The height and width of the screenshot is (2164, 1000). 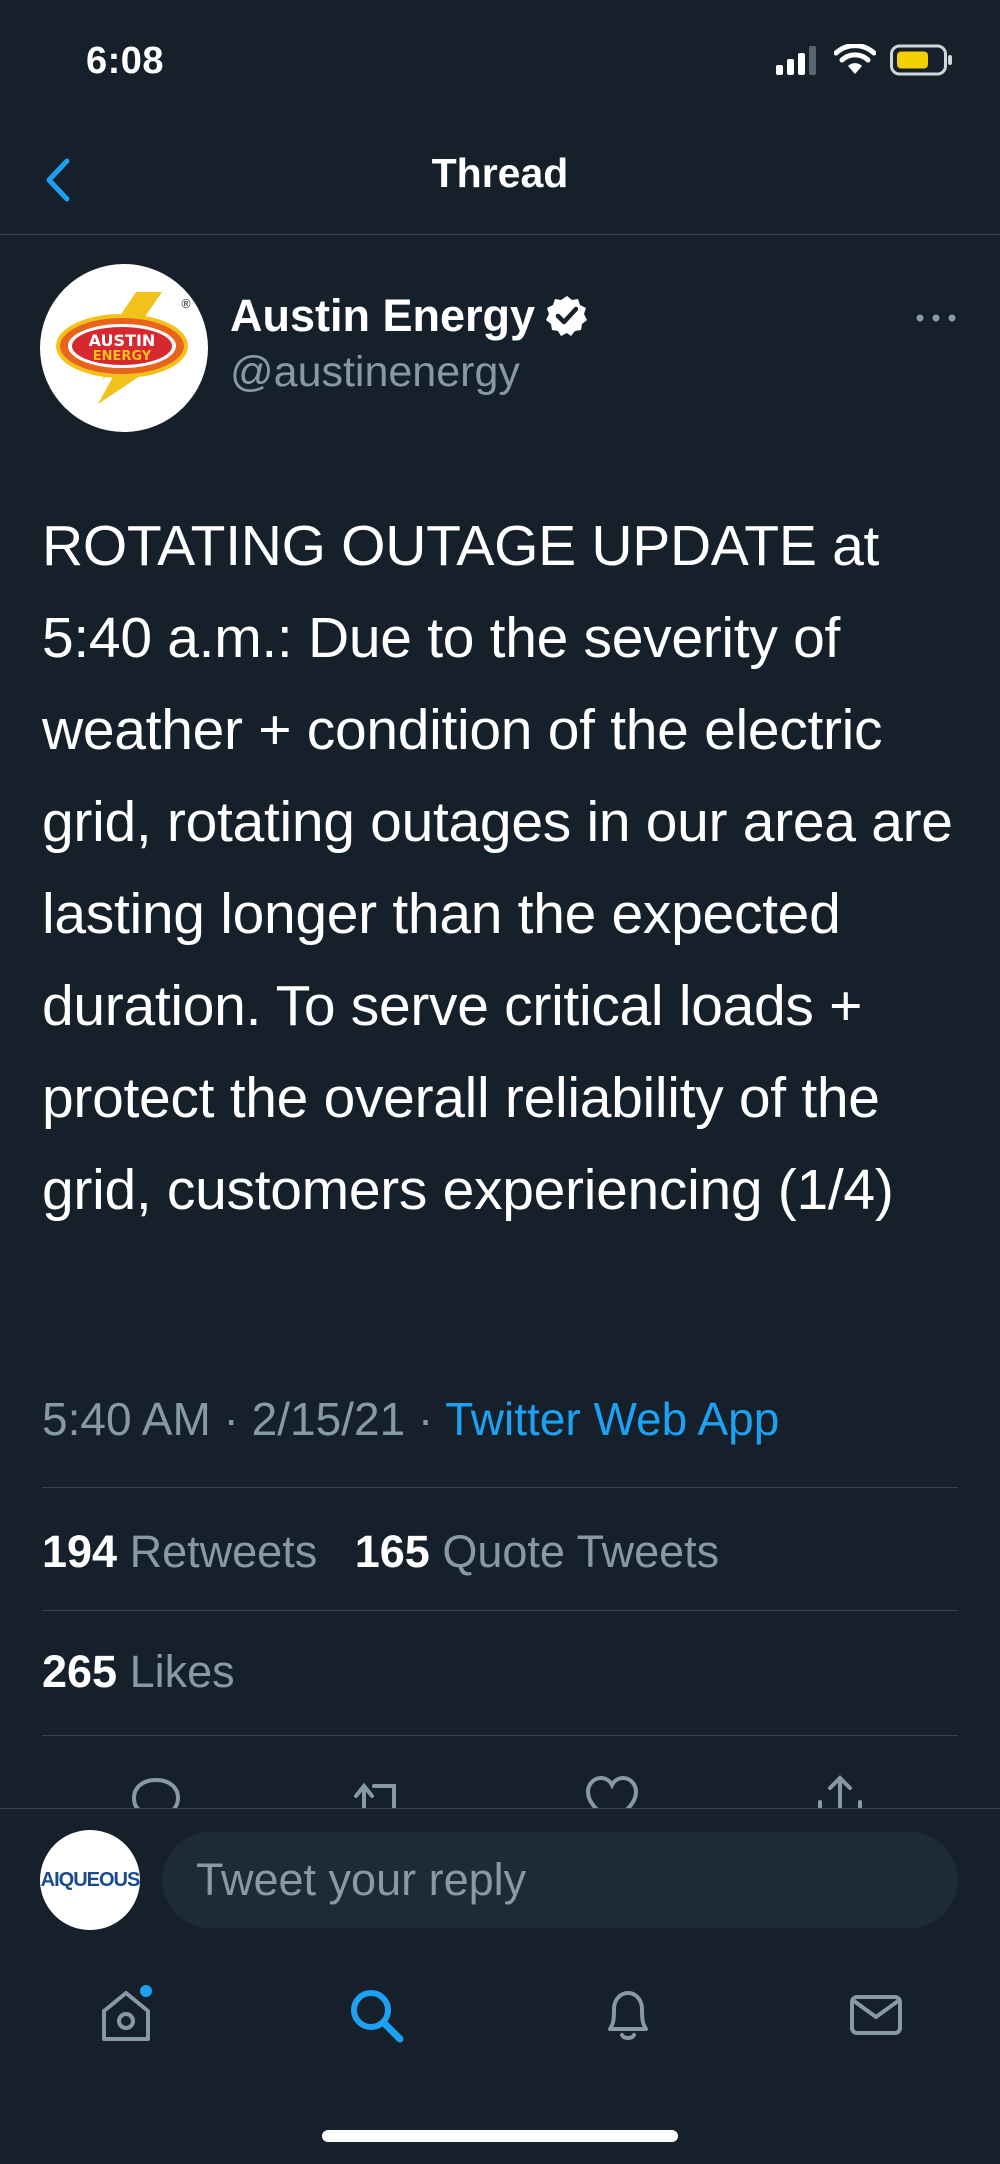 What do you see at coordinates (560, 1880) in the screenshot?
I see `reply-input` at bounding box center [560, 1880].